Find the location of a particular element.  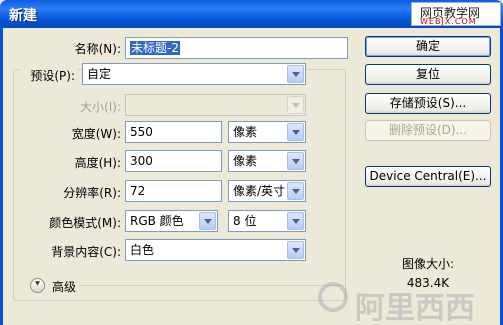

ok-button: 确定 is located at coordinates (428, 46).